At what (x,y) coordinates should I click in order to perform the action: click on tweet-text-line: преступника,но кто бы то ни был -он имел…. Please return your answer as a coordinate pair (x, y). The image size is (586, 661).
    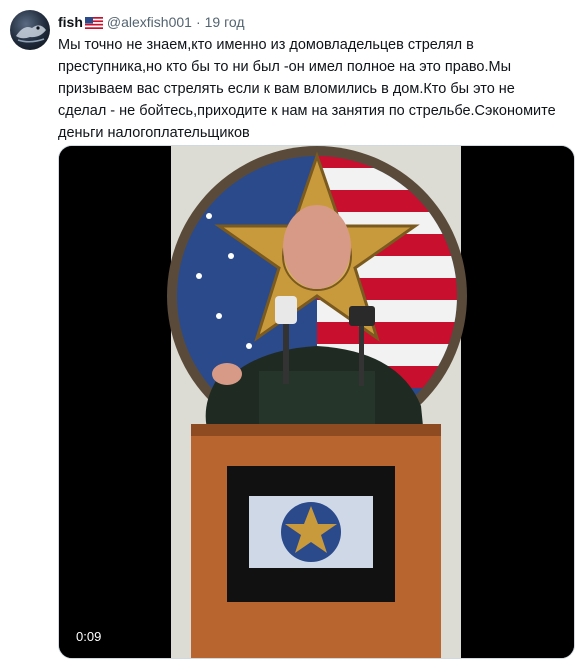
    Looking at the image, I should click on (285, 67).